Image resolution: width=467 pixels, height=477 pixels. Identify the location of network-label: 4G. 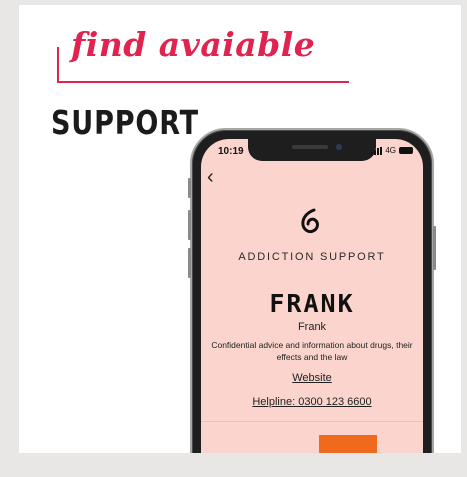
(390, 150).